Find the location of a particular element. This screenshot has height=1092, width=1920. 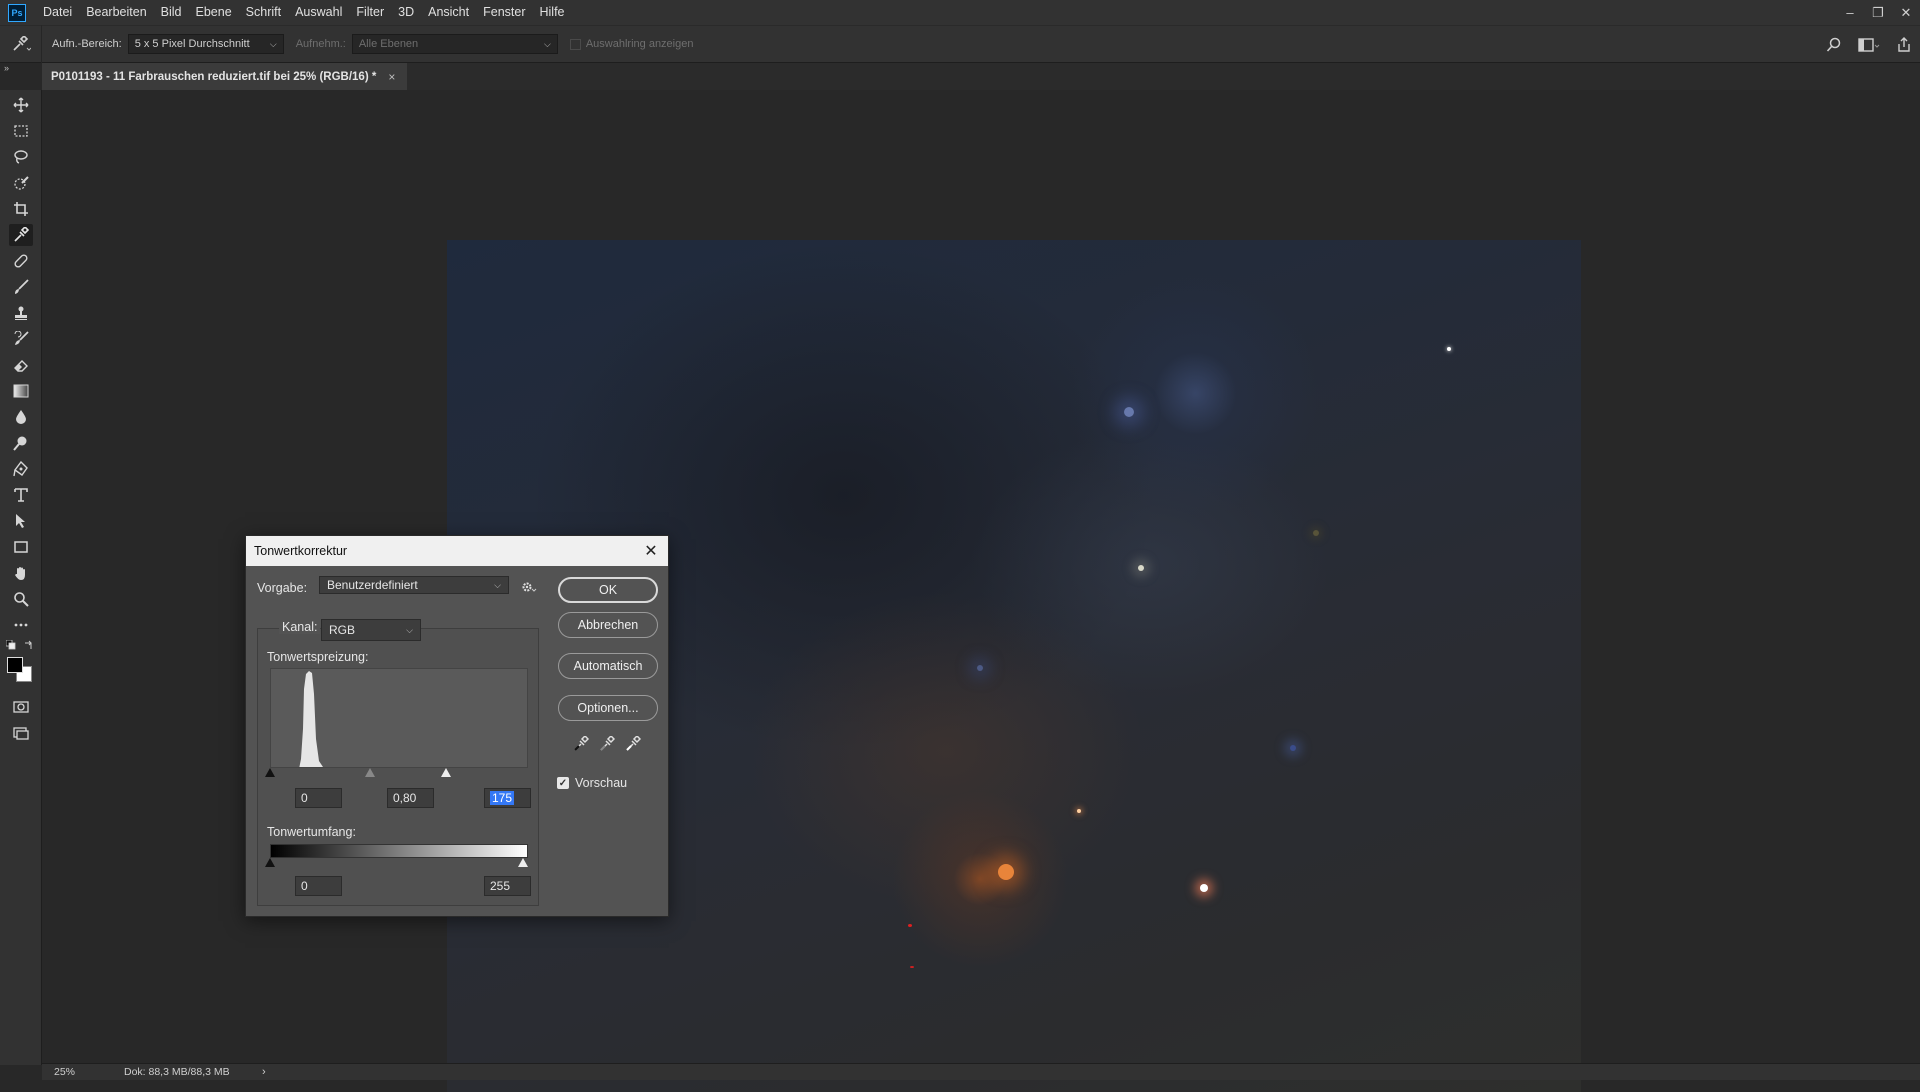

auto-button: Automatisch is located at coordinates (608, 666).